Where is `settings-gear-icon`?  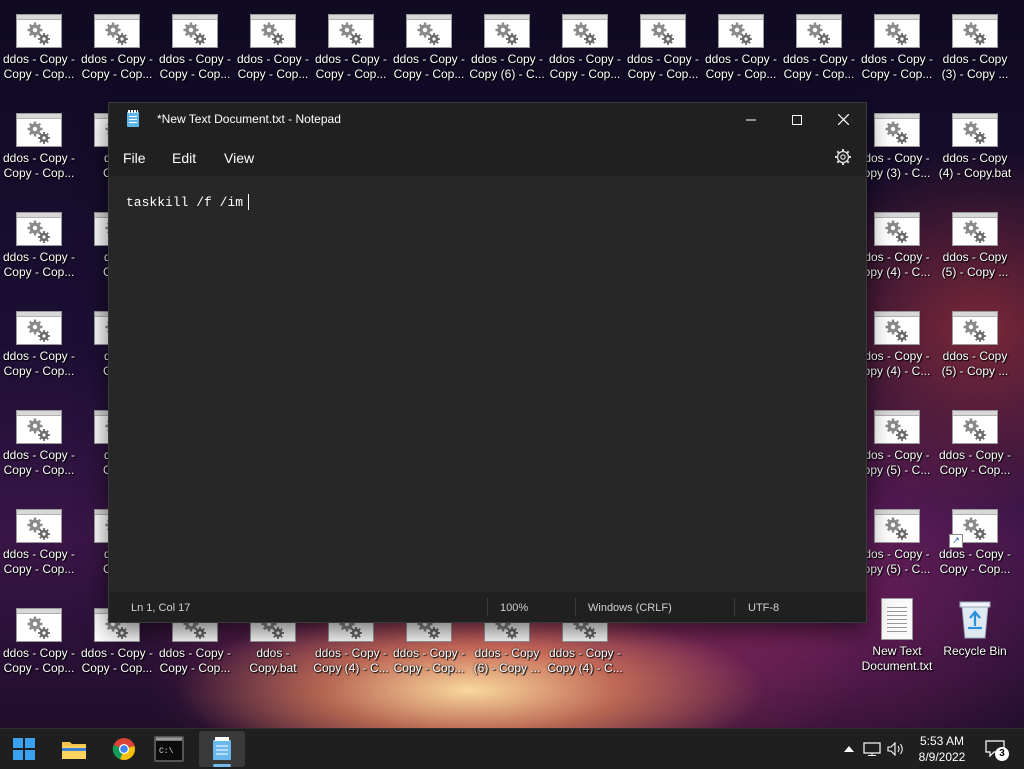
settings-gear-icon is located at coordinates (843, 157).